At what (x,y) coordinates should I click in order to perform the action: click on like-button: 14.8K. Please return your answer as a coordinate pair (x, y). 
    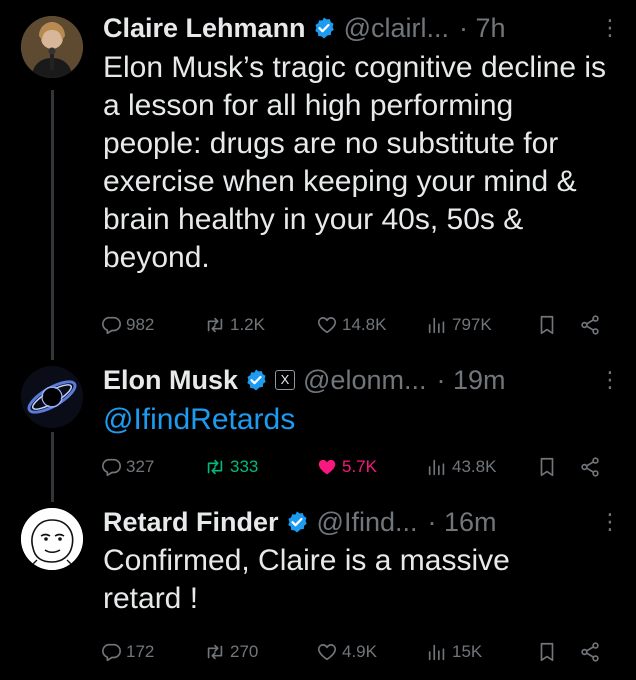
    Looking at the image, I should click on (351, 325).